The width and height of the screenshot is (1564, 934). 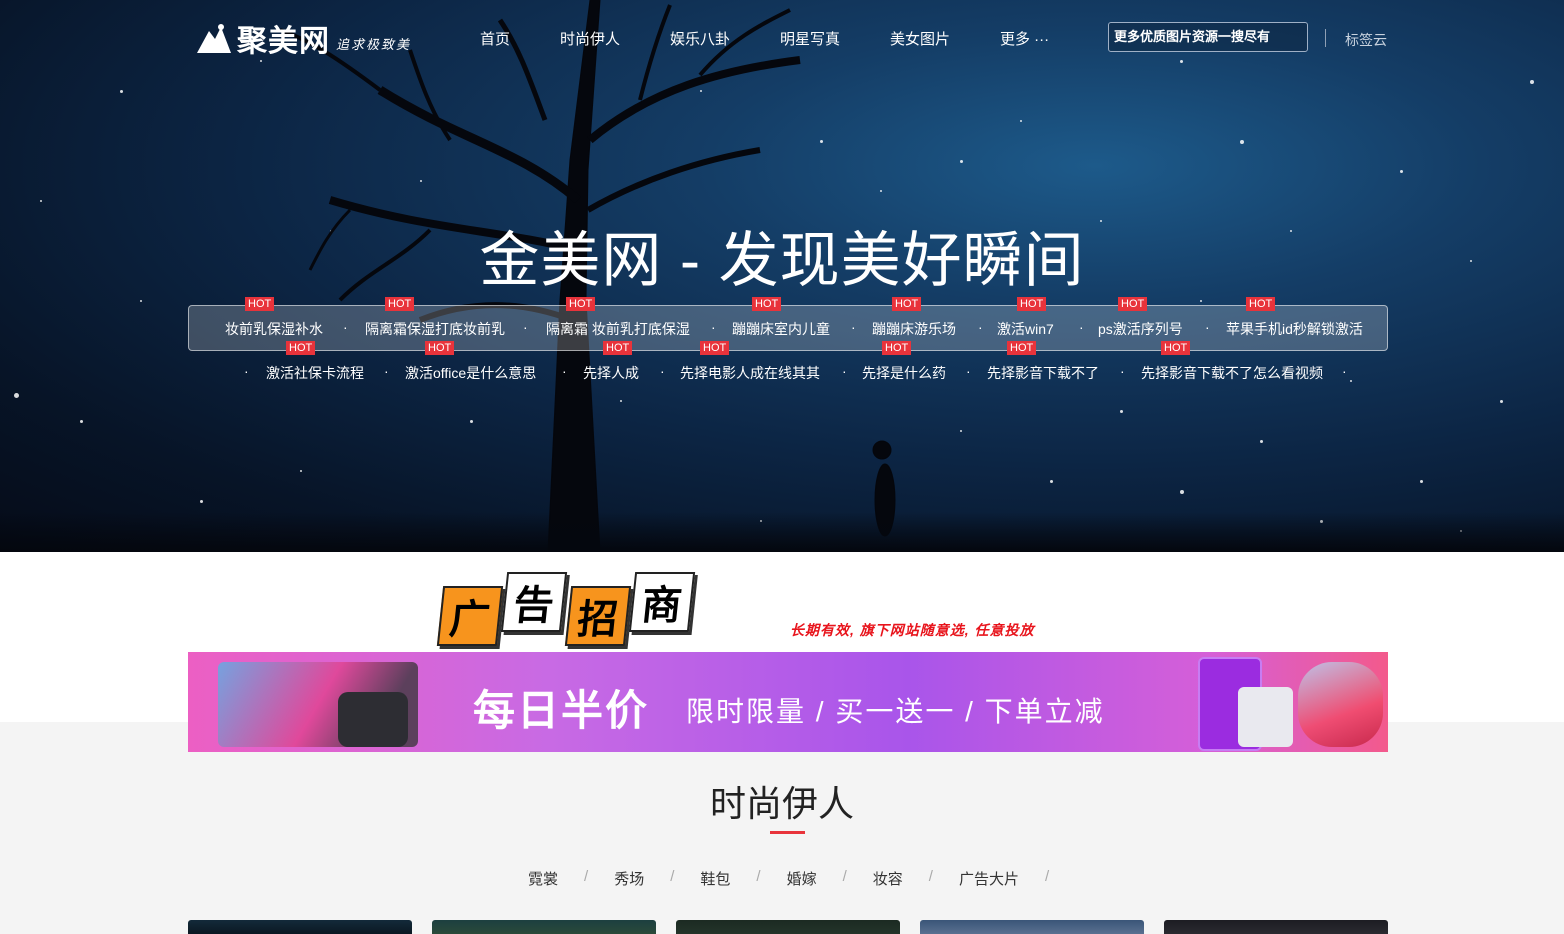 I want to click on hot-keyword-link: 隔离霜保湿打底妆前乳, so click(x=435, y=329).